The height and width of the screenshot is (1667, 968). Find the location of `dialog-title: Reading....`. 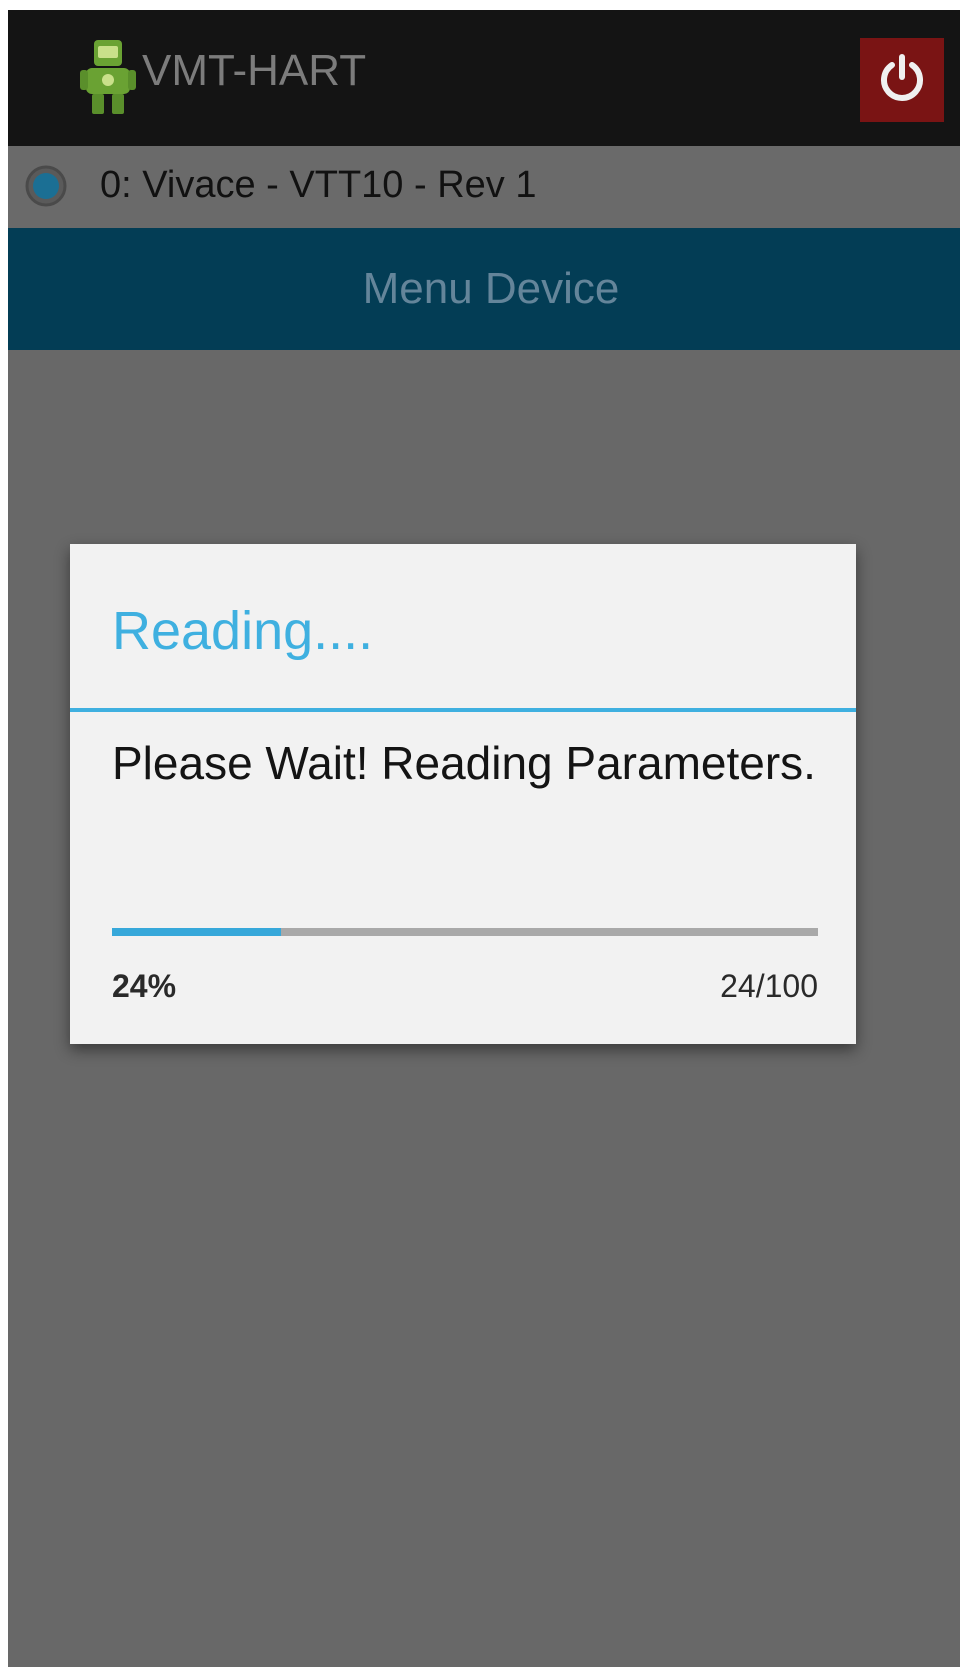

dialog-title: Reading.... is located at coordinates (243, 631).